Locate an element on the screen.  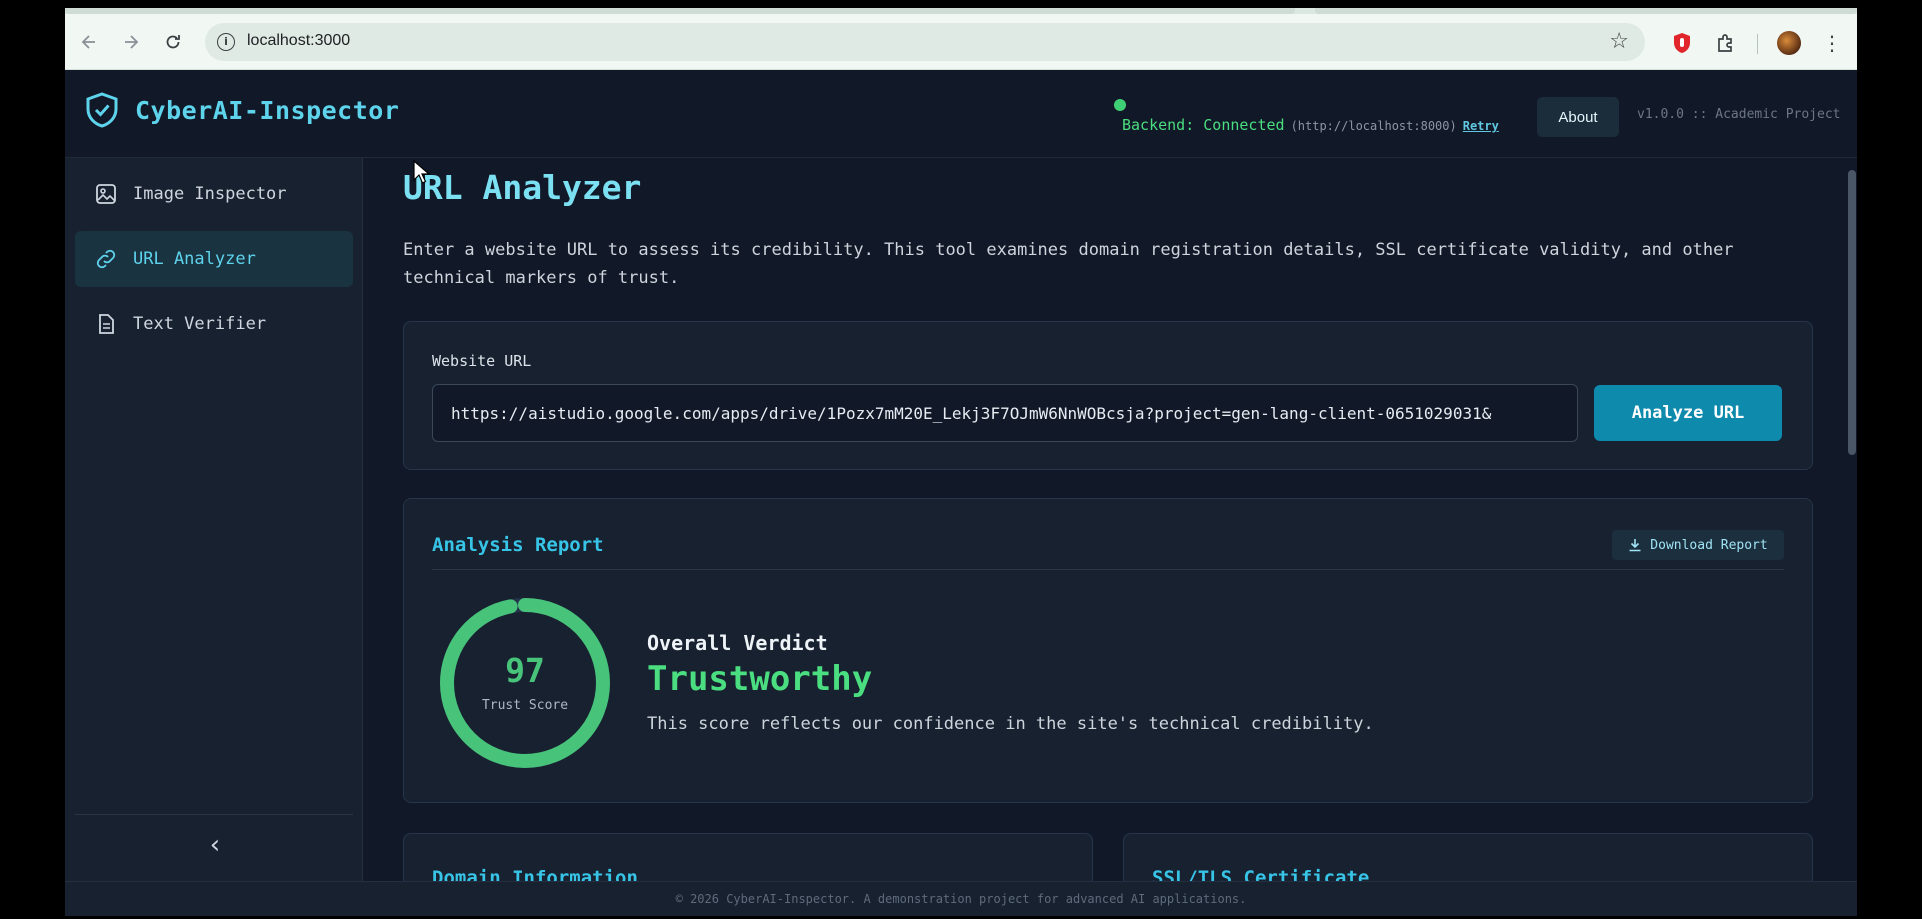
trust-score-value: 97 is located at coordinates (525, 670).